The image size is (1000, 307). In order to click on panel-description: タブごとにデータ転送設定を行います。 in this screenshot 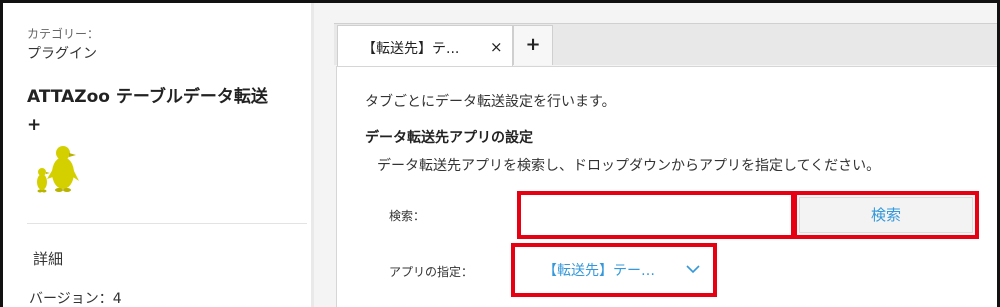, I will do `click(490, 102)`.